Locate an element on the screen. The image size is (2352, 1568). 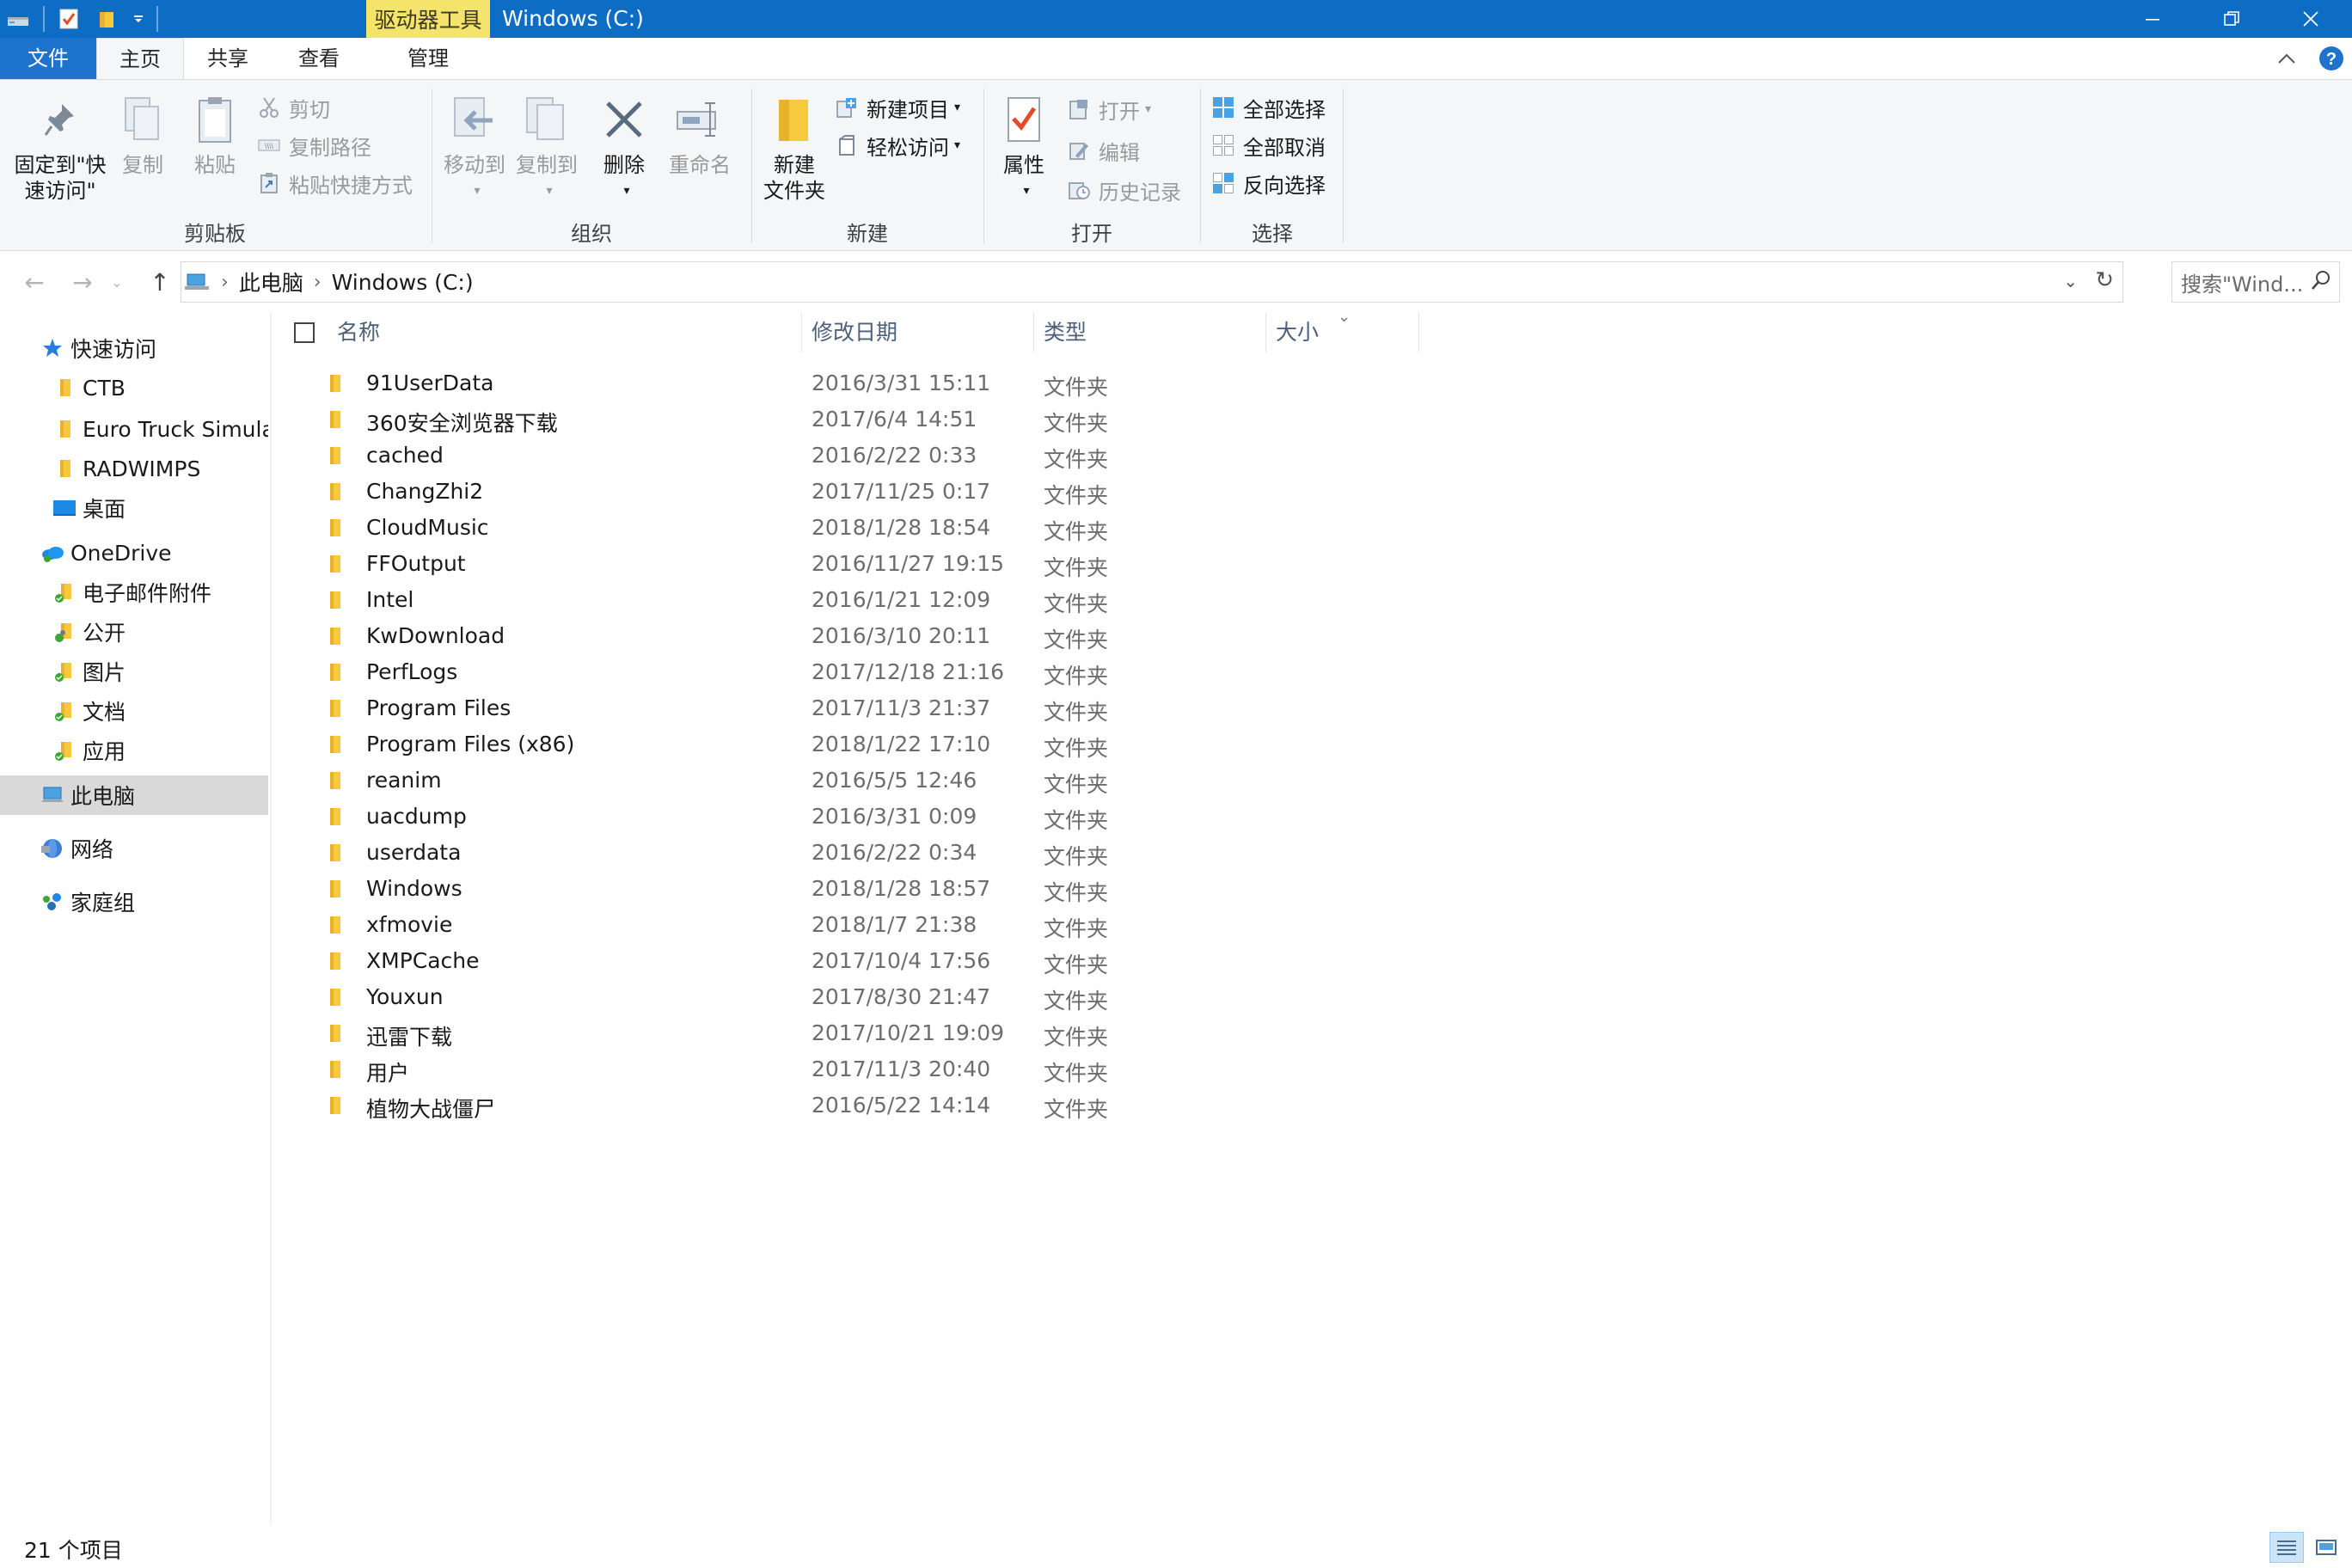
recent-locations-button: ⌄ is located at coordinates (117, 282).